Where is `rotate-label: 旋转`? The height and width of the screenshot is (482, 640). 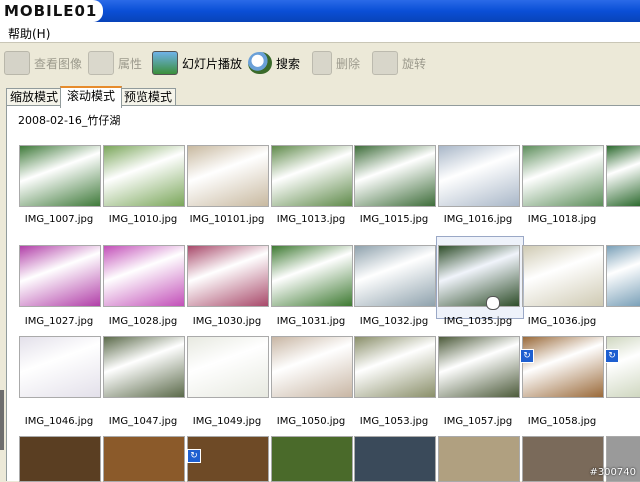 rotate-label: 旋转 is located at coordinates (414, 63).